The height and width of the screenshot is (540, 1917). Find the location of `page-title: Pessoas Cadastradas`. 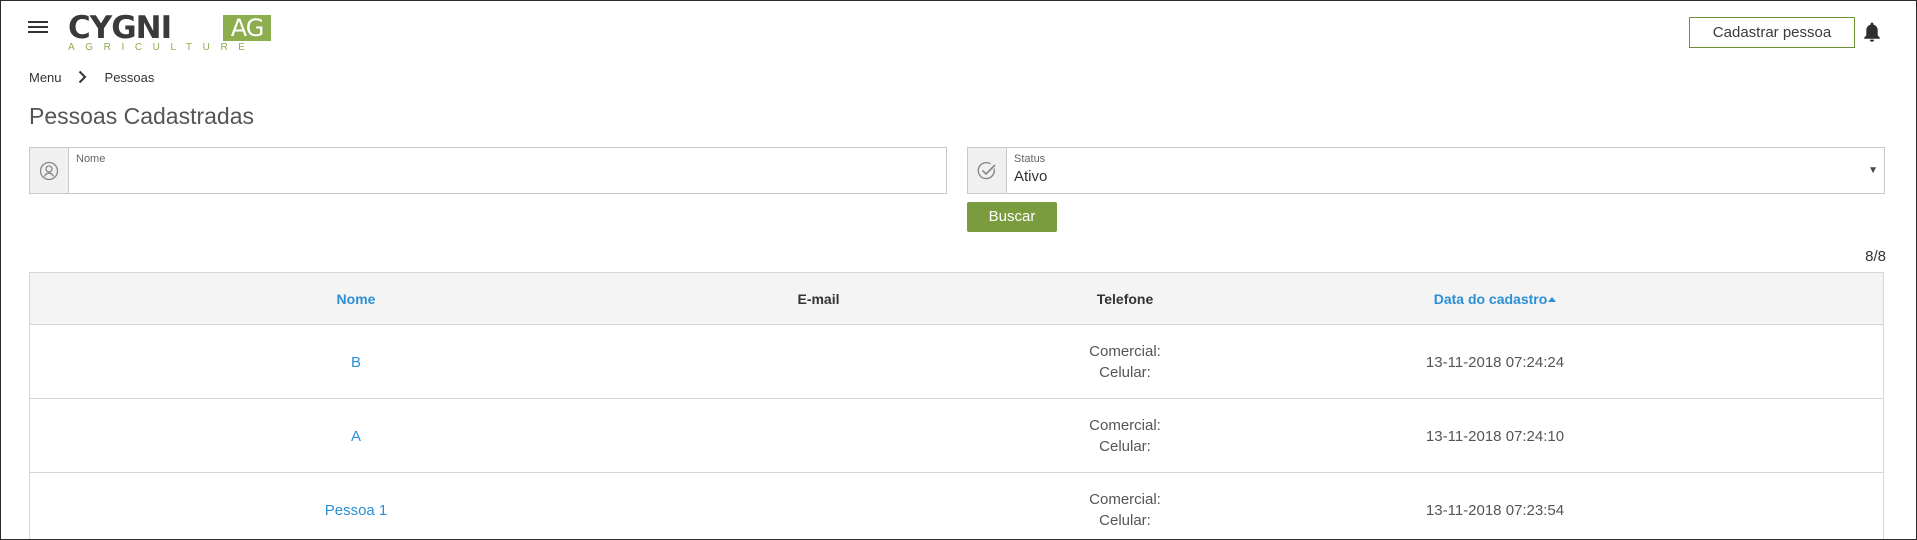

page-title: Pessoas Cadastradas is located at coordinates (142, 116).